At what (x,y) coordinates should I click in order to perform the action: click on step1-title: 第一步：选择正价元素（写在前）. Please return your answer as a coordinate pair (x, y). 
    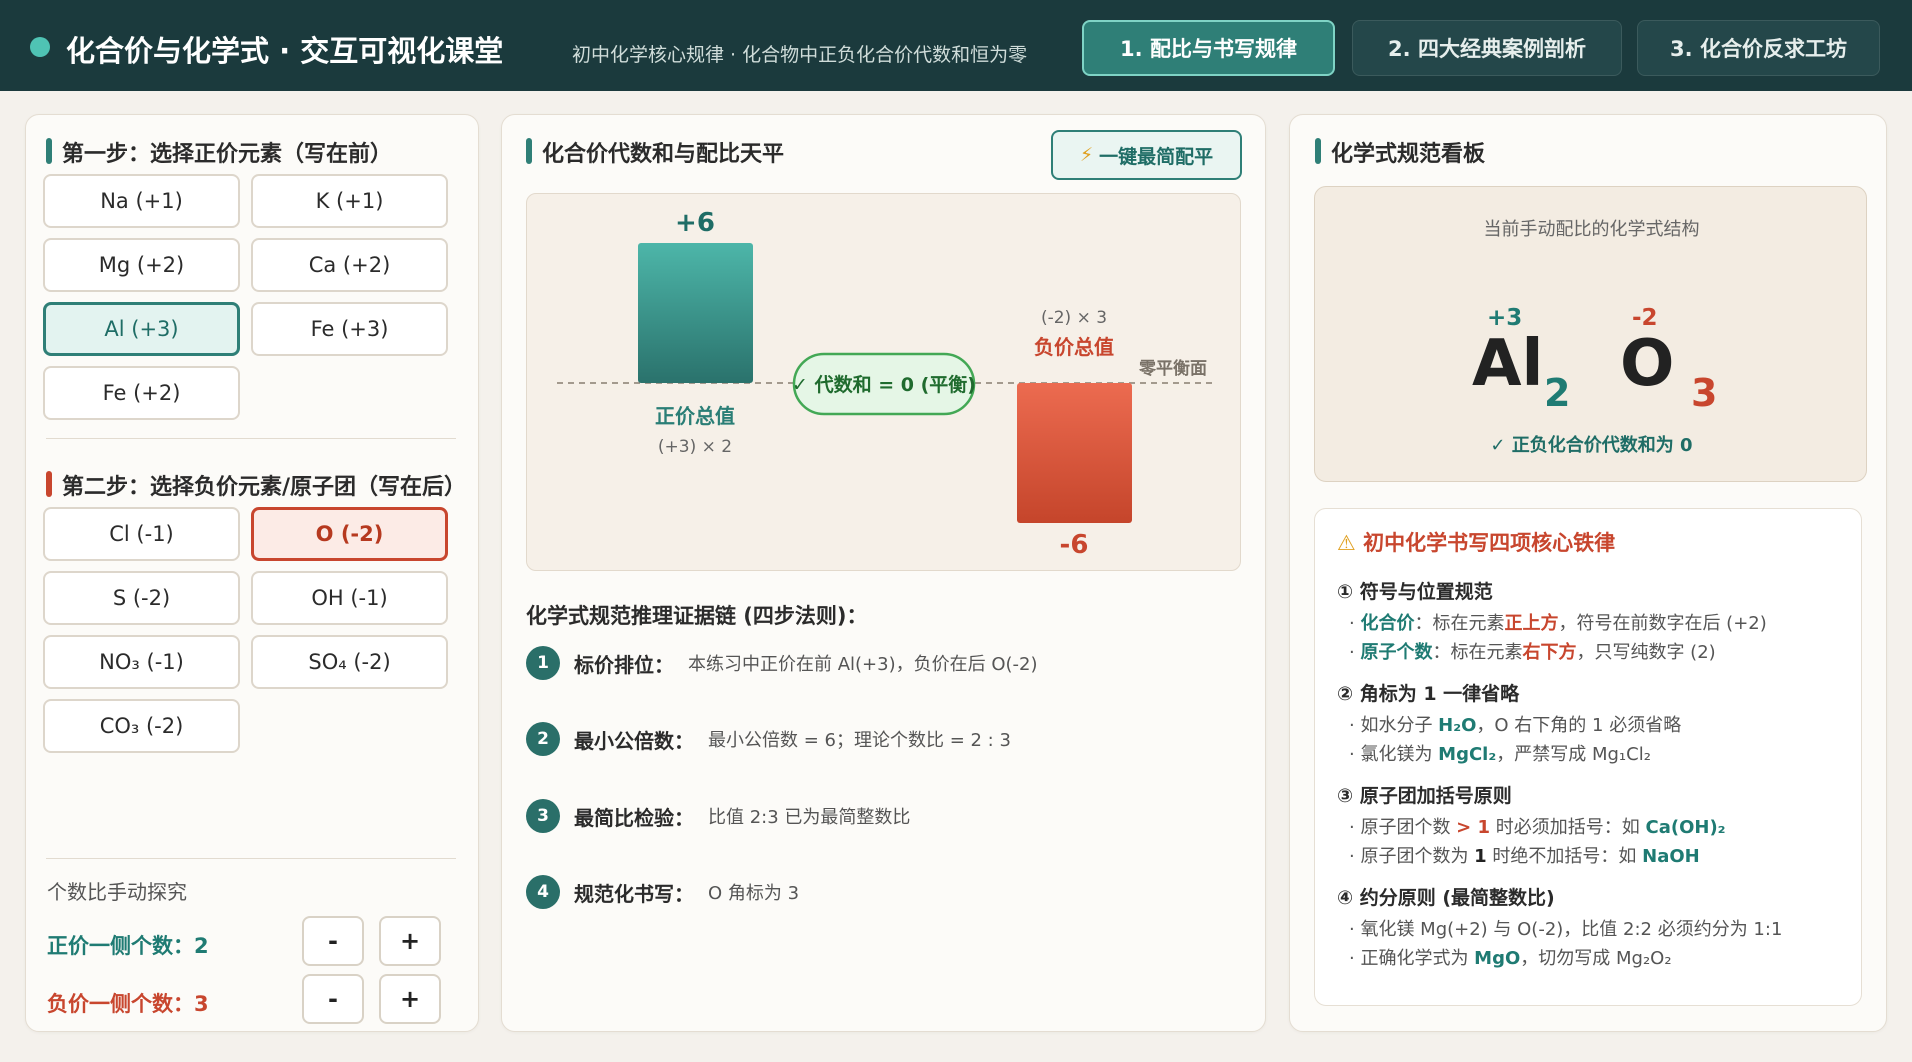
    Looking at the image, I should click on (219, 152).